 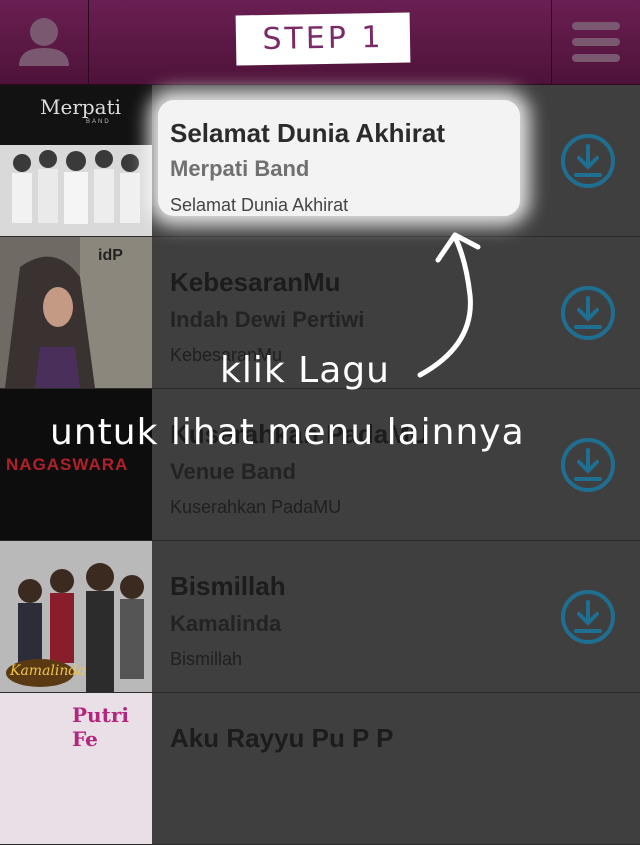 What do you see at coordinates (226, 623) in the screenshot?
I see `song-artist: Kamalinda` at bounding box center [226, 623].